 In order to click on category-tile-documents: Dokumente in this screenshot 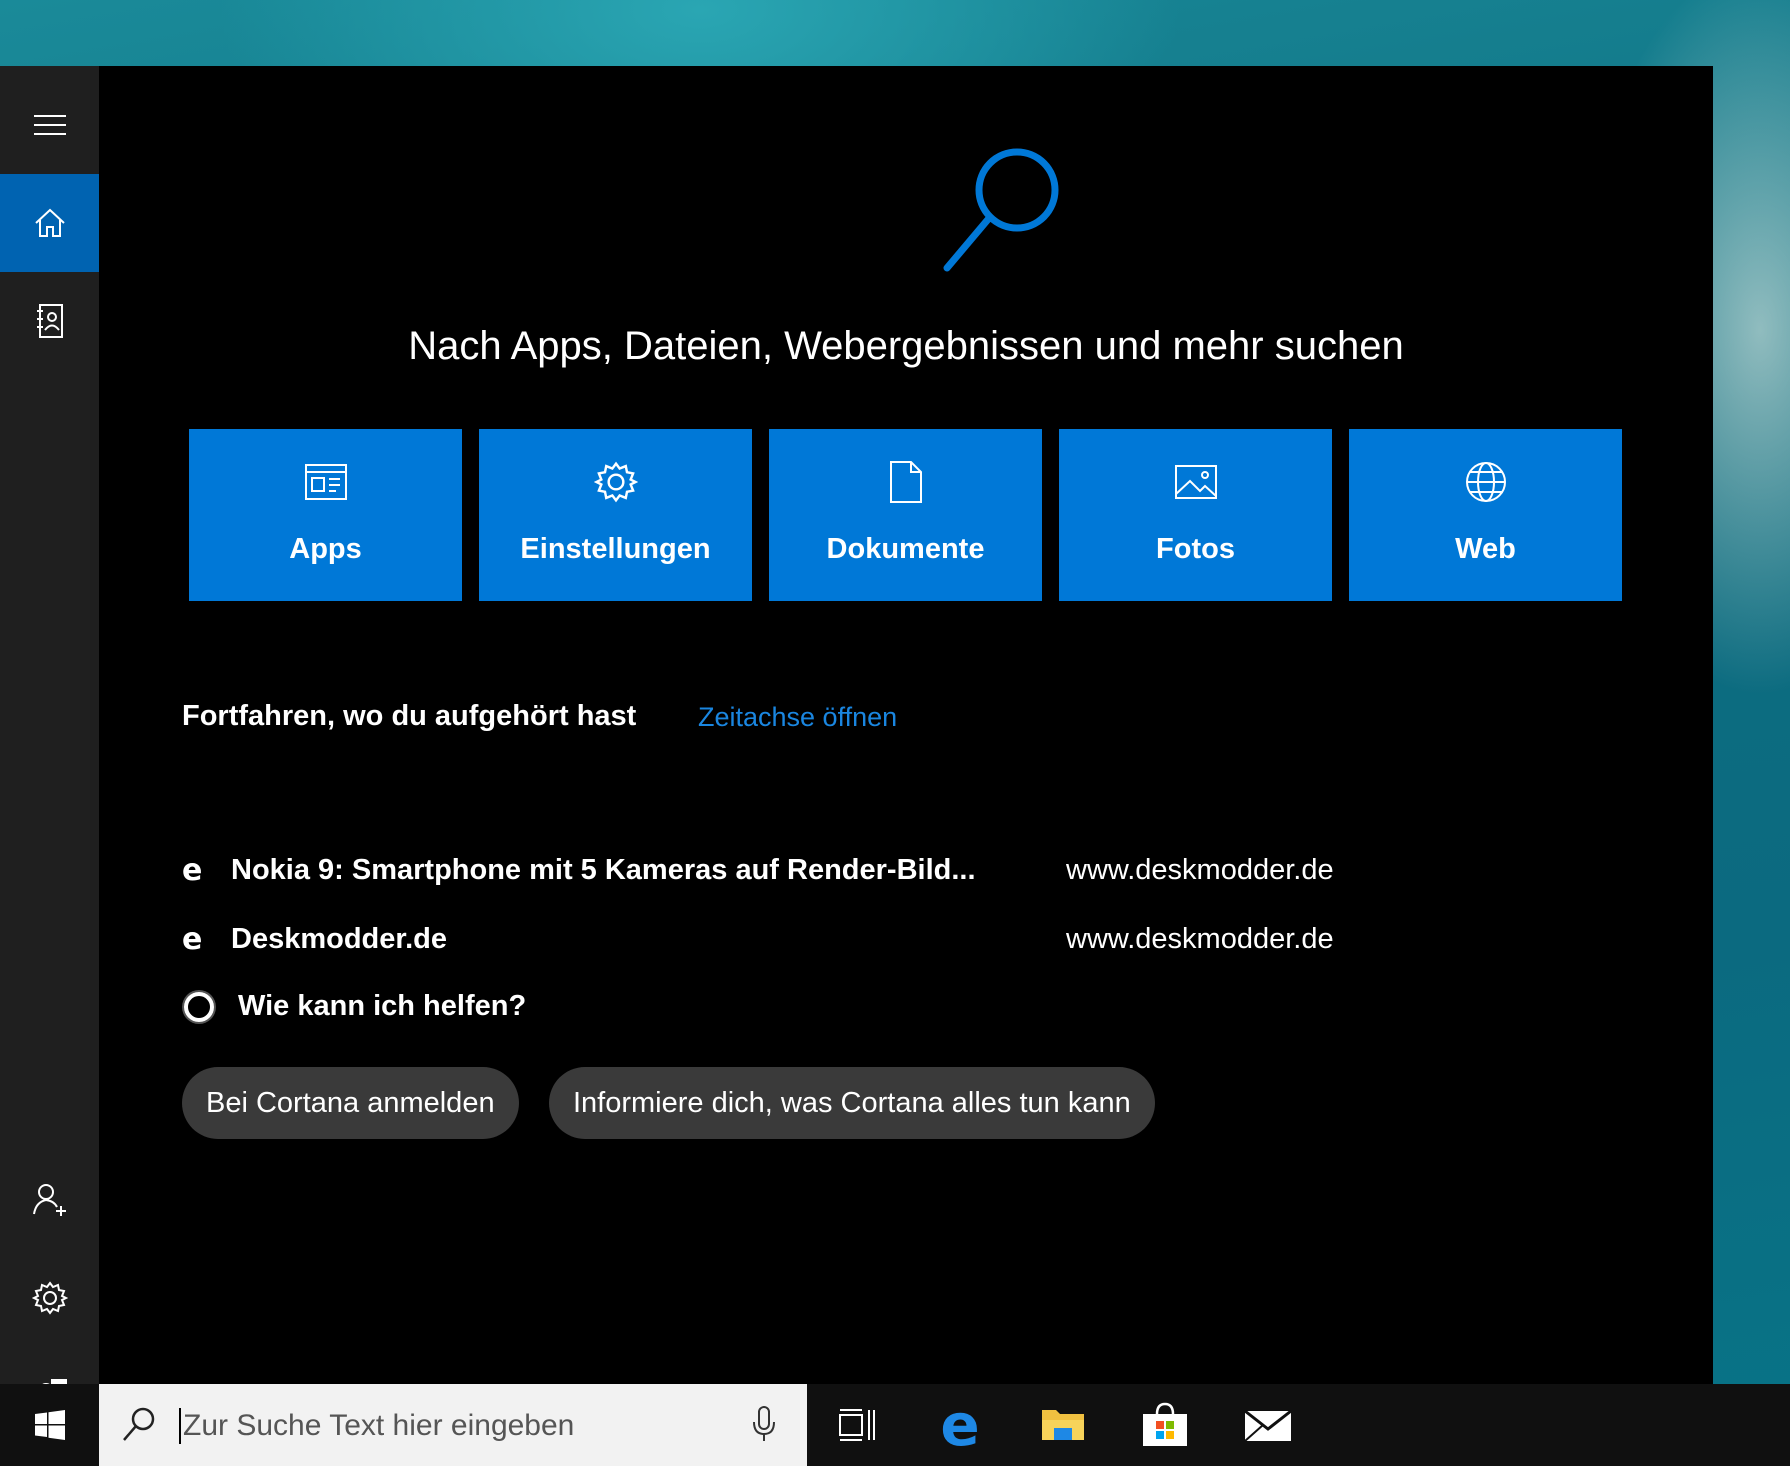, I will do `click(905, 515)`.